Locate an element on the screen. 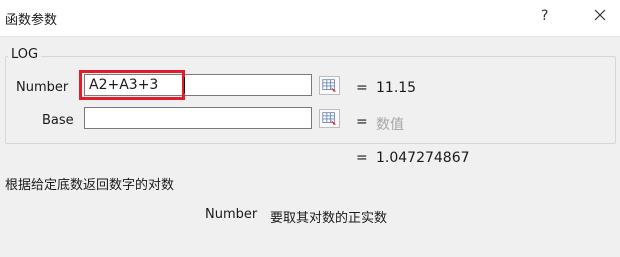  dialog-titlebar: 函数参数 ? is located at coordinates (310, 18).